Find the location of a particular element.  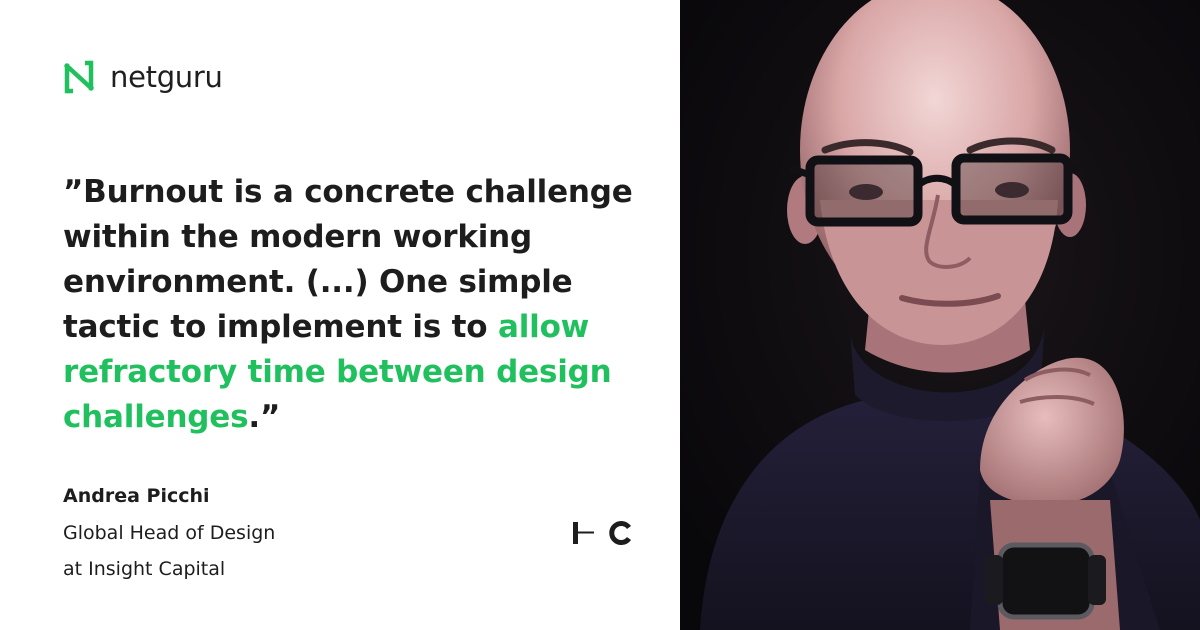

author-role-line-1: Global Head of Design is located at coordinates (169, 533).